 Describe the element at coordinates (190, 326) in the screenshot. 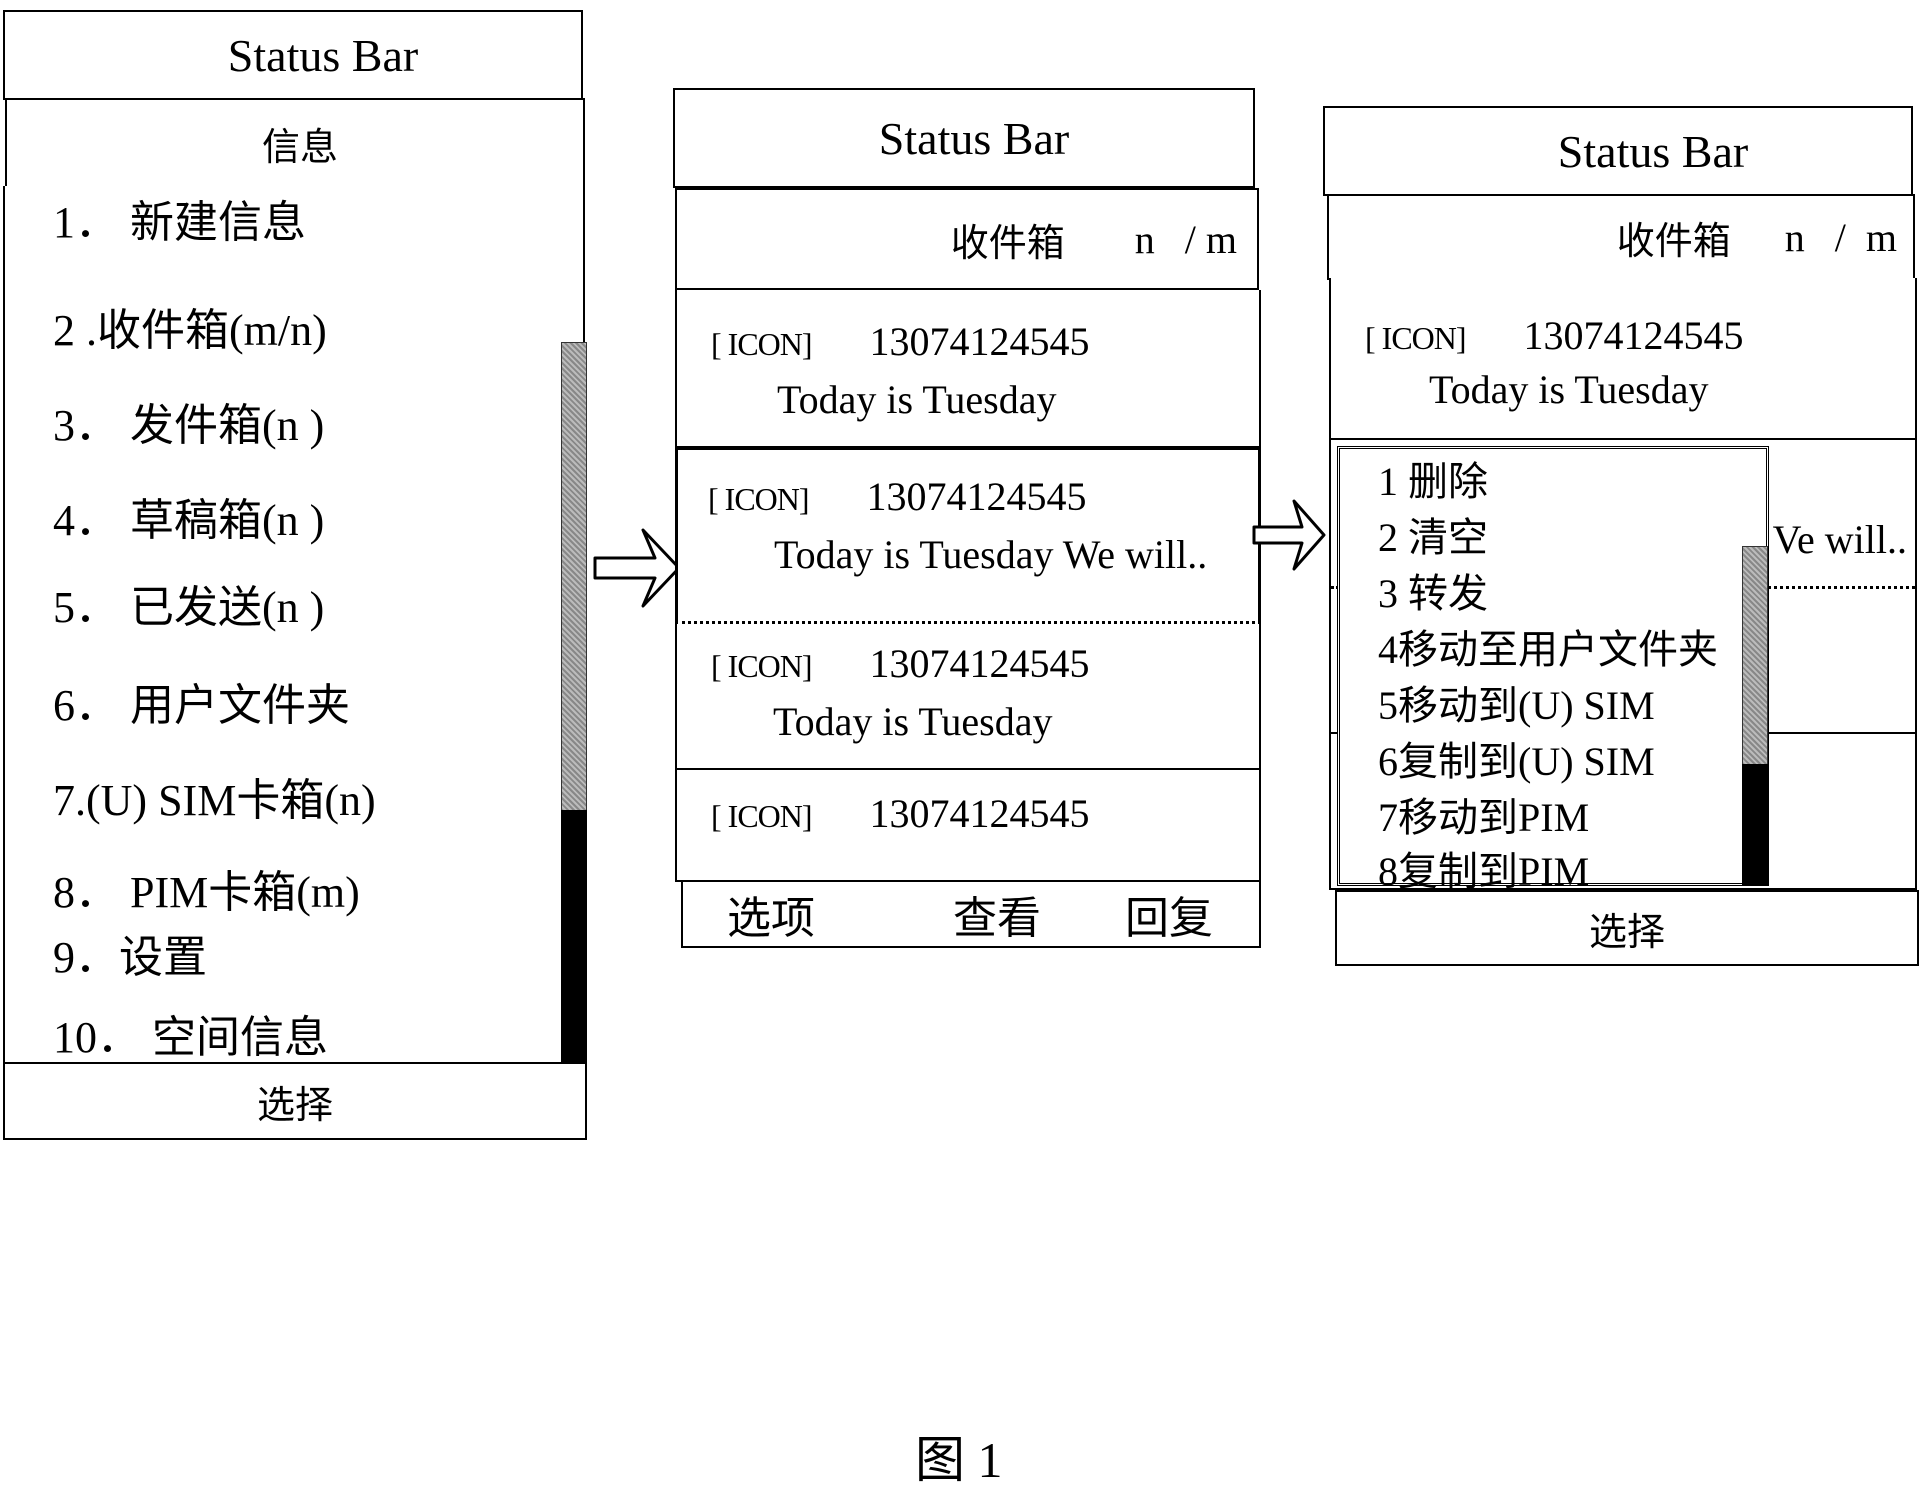

I see `menu-item-inbox: 2 .收件箱(m/n)` at that location.